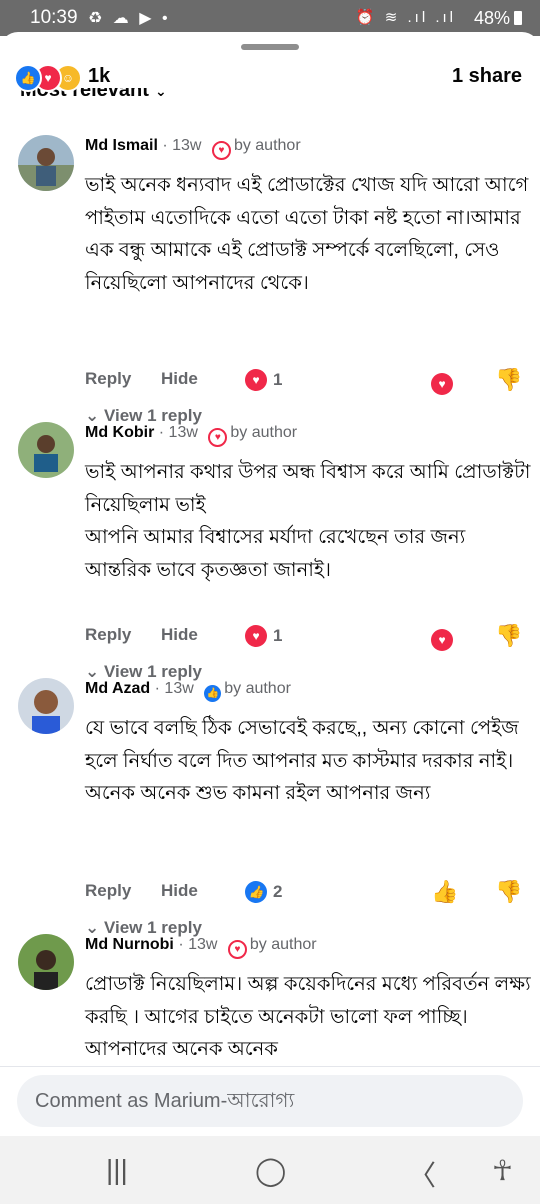 The height and width of the screenshot is (1204, 540). I want to click on commenter-name: Md Kobir, so click(119, 432).